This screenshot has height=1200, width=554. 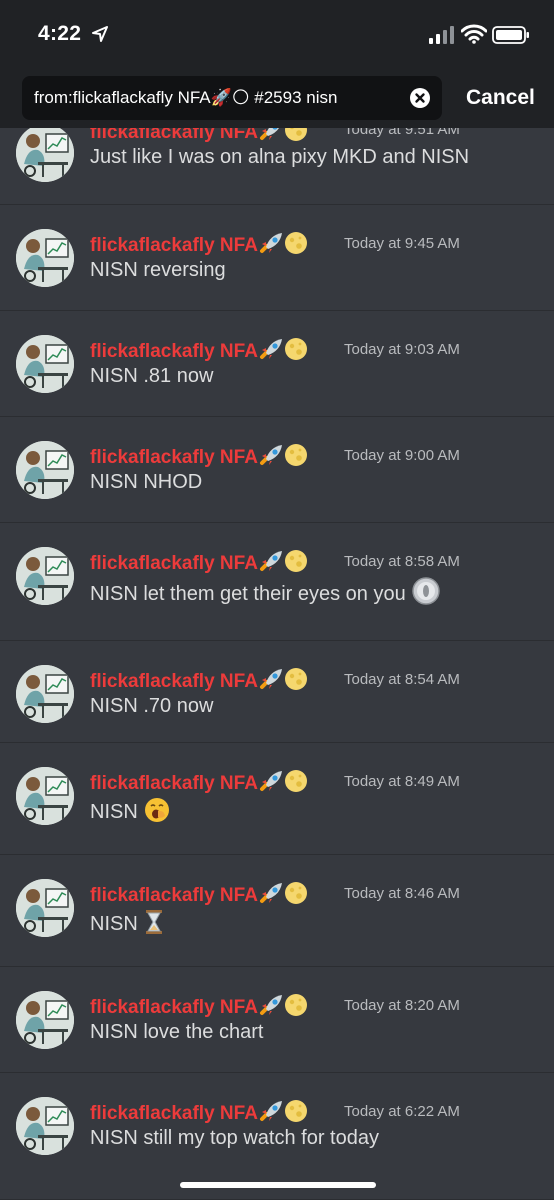 I want to click on message-timestamp: Today at 9:45 AM, so click(x=402, y=243).